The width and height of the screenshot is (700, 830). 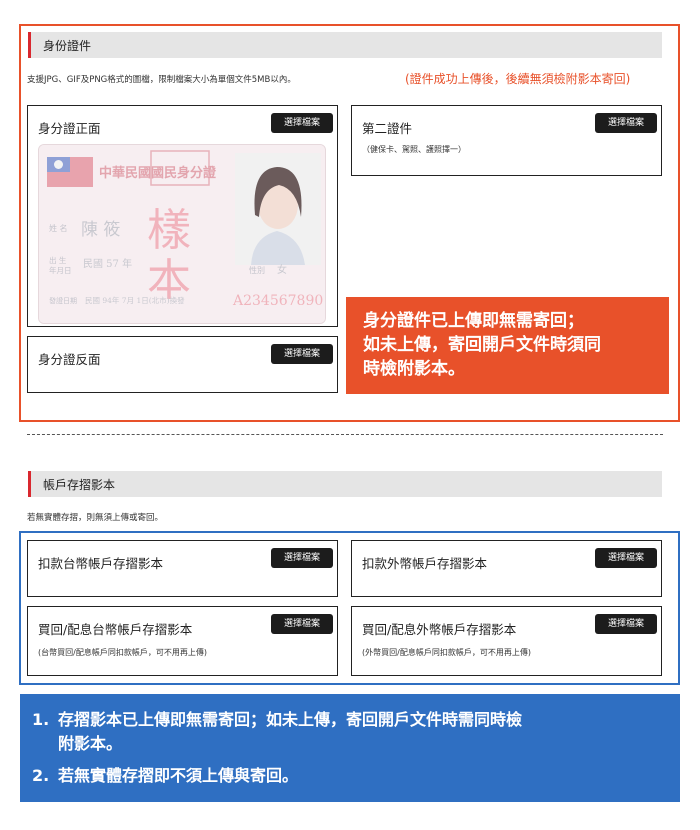 What do you see at coordinates (90, 743) in the screenshot?
I see `notice-item-1-line-2: 附影本。` at bounding box center [90, 743].